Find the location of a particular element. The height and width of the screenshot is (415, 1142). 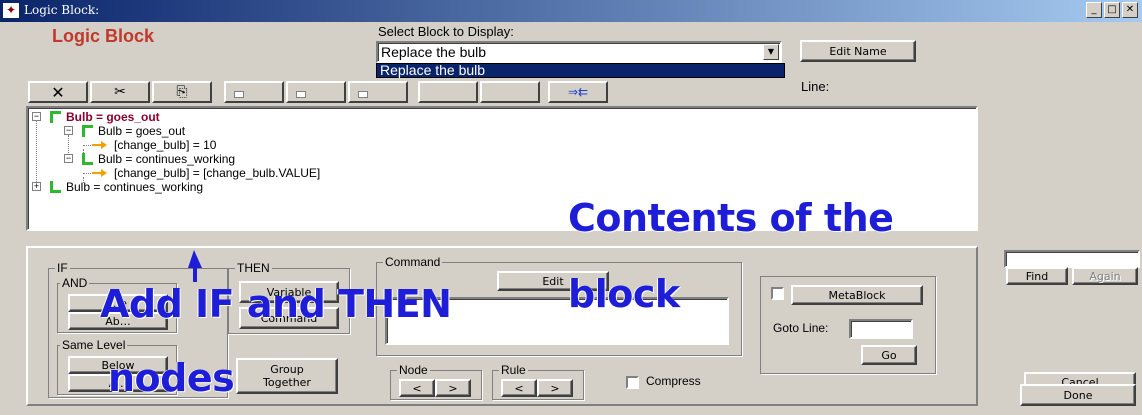

expand-icon: + is located at coordinates (36, 186).